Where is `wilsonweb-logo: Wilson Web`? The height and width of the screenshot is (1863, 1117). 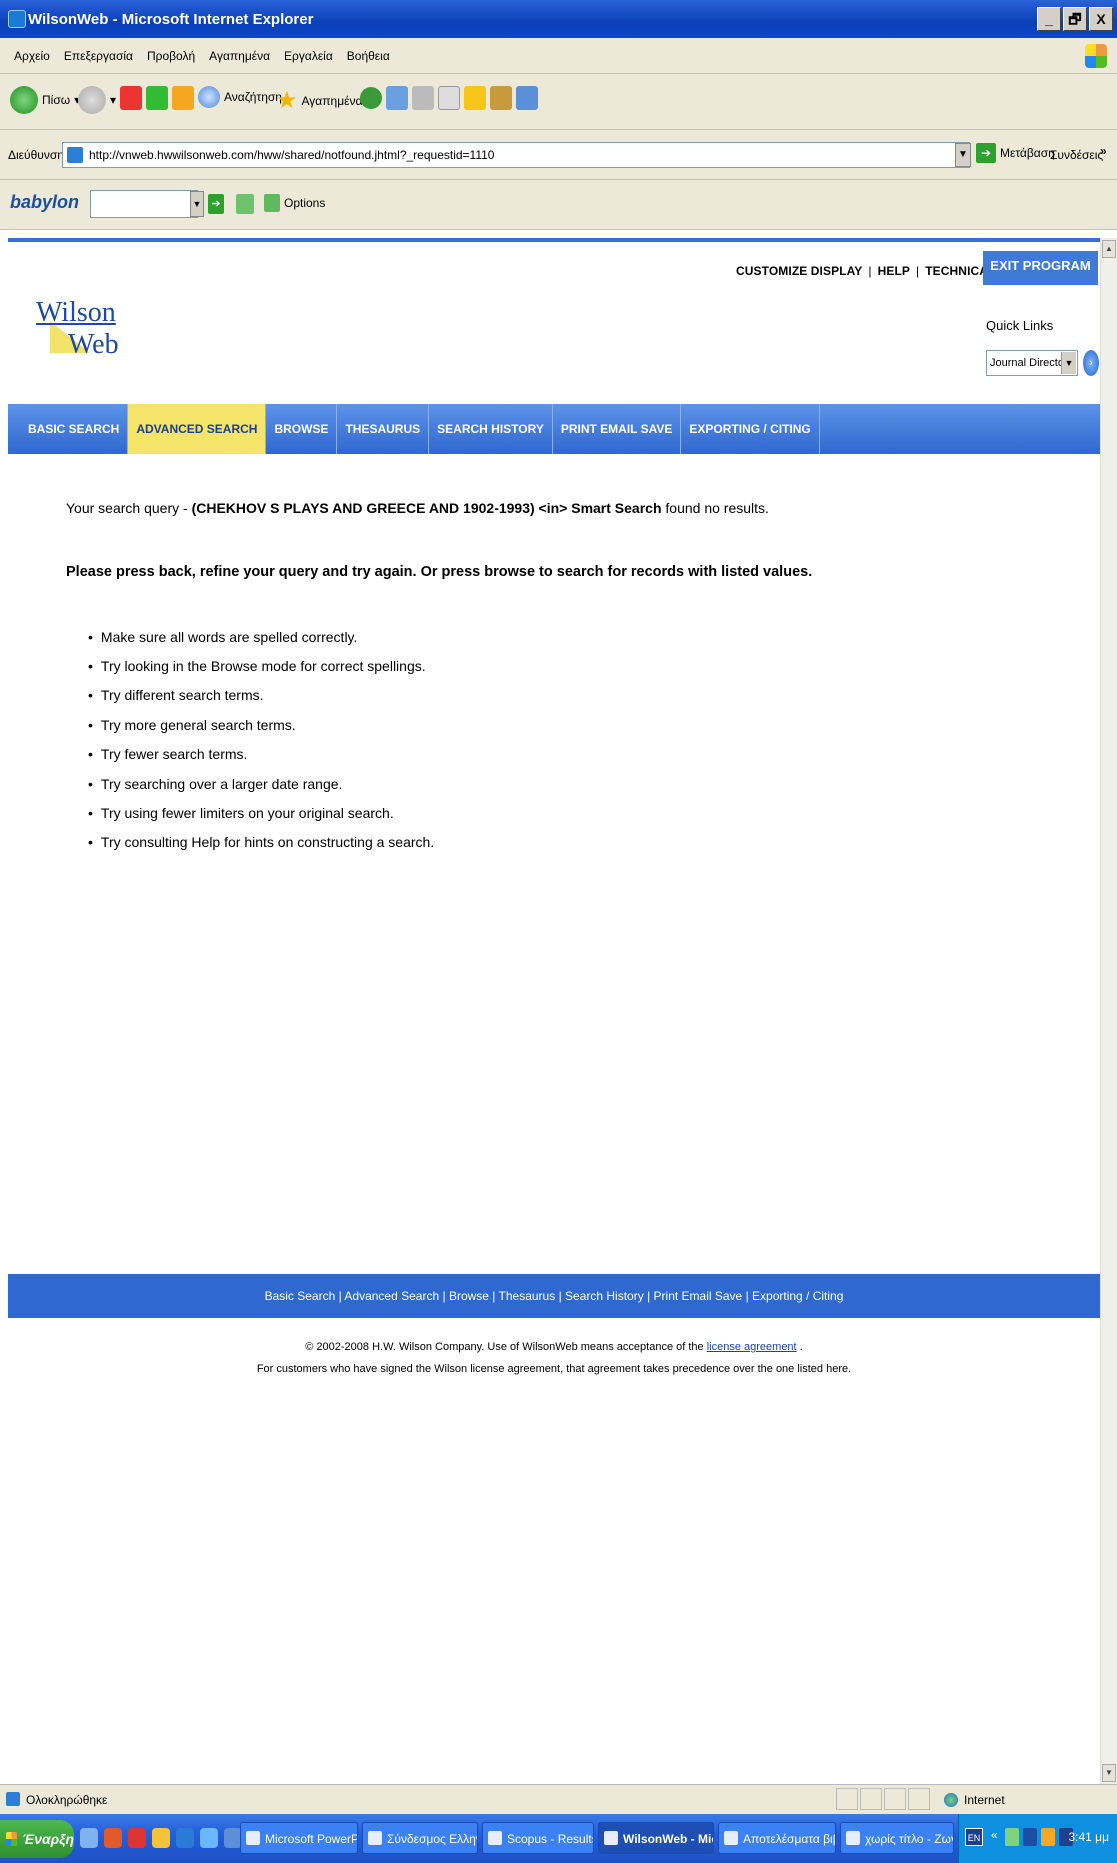
wilsonweb-logo: Wilson Web is located at coordinates (81, 330).